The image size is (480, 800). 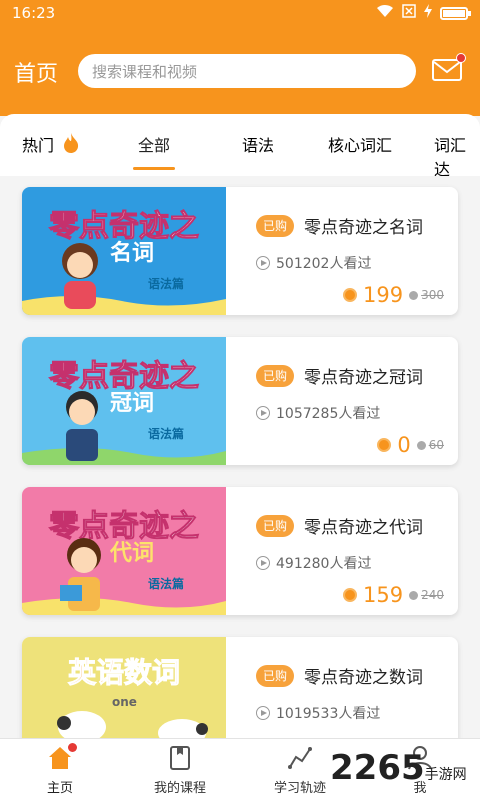 I want to click on thumb-subtitle: 冠词, so click(x=132, y=403).